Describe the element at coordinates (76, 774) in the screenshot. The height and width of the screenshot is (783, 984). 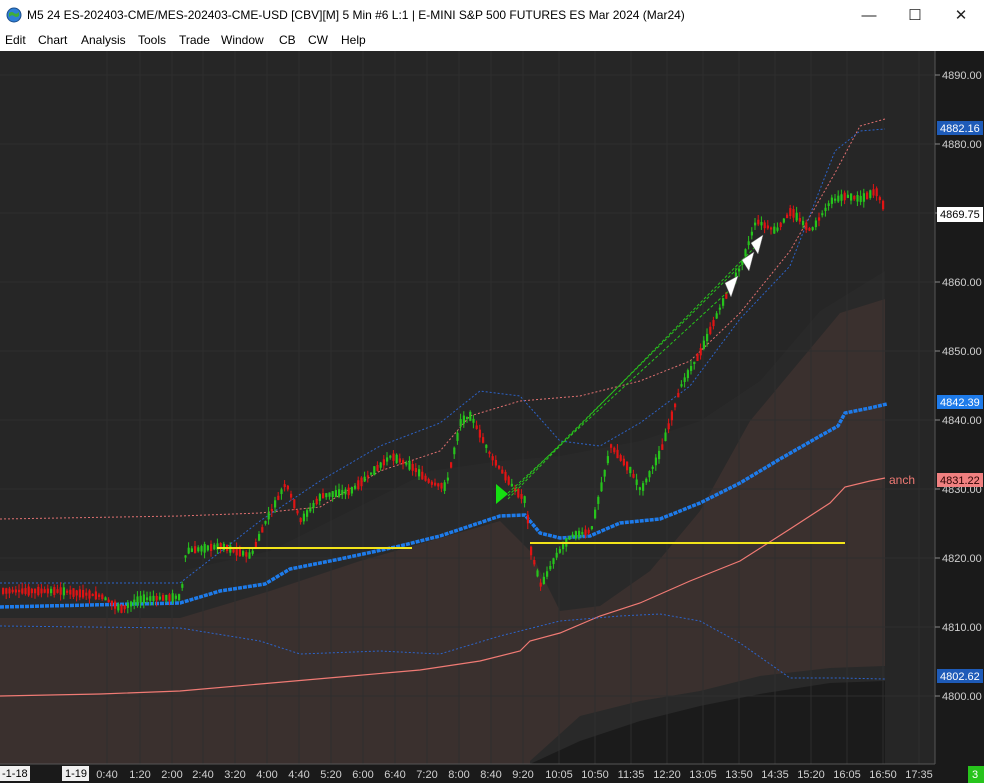
I see `svg-text: 1-19` at that location.